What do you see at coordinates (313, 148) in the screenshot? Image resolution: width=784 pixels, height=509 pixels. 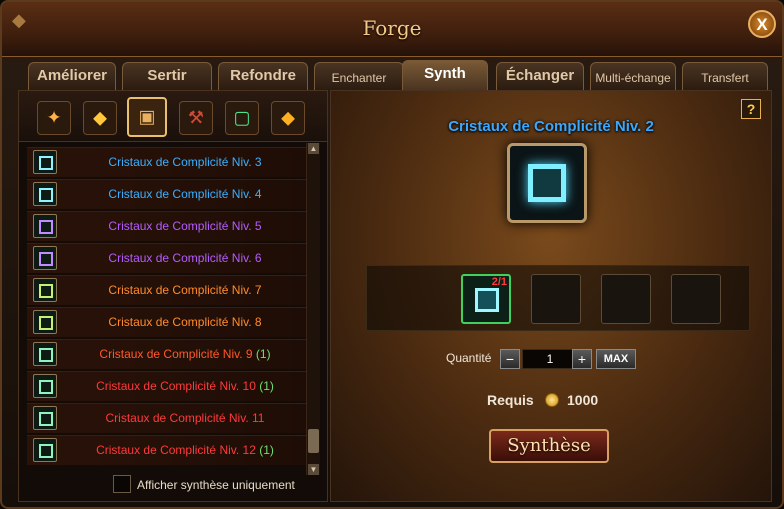 I see `scroll-up-icon: ▲` at bounding box center [313, 148].